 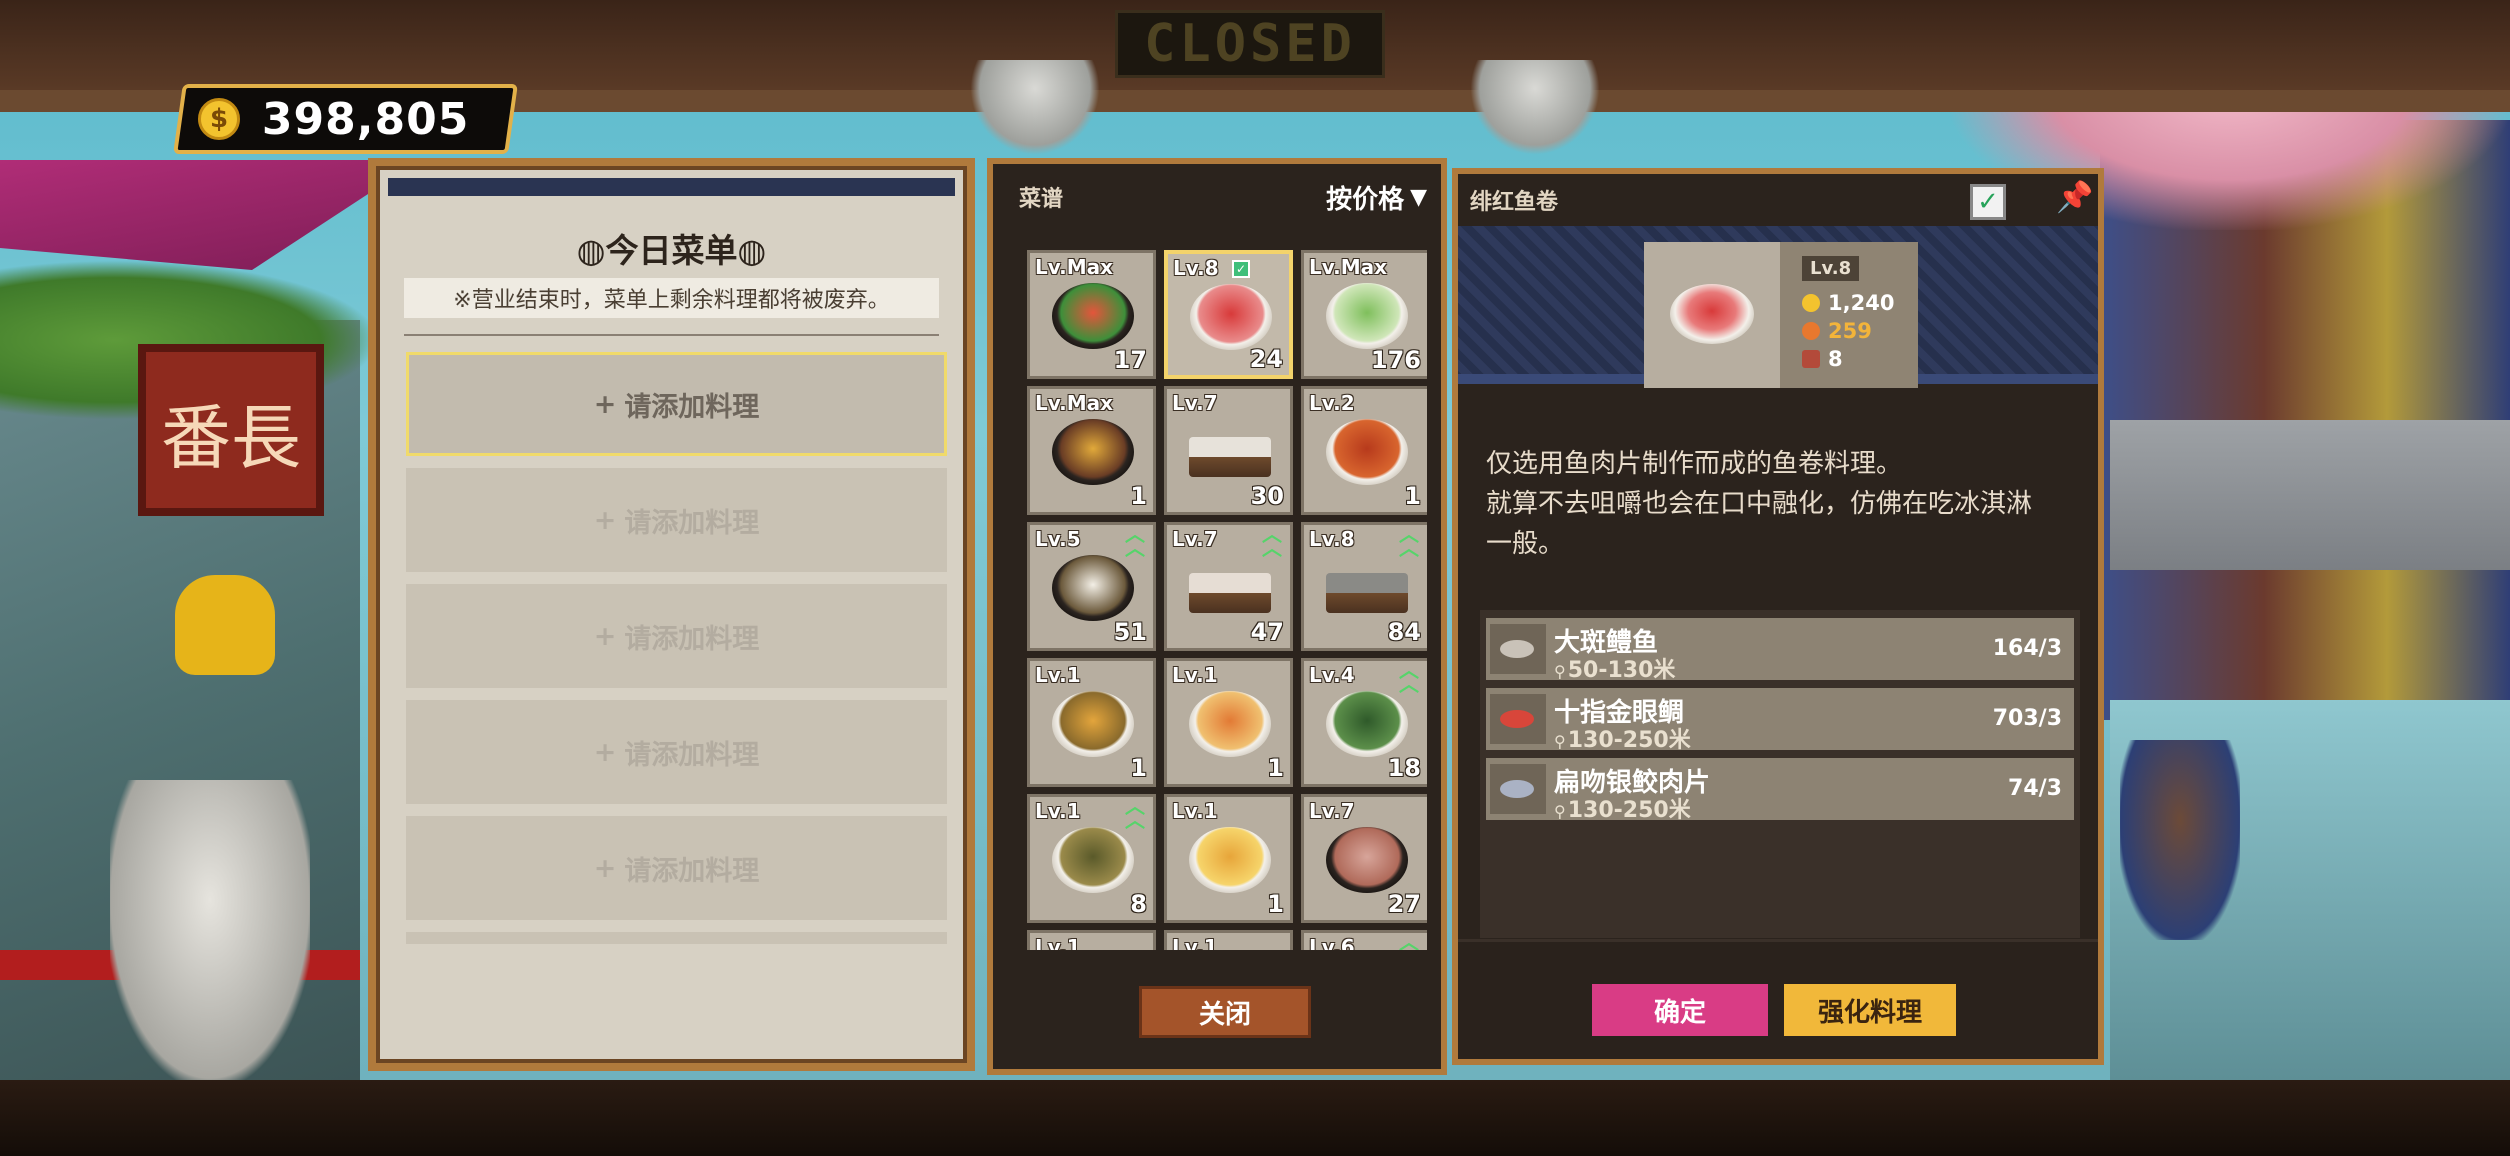 What do you see at coordinates (1518, 719) in the screenshot?
I see `red-fish-icon` at bounding box center [1518, 719].